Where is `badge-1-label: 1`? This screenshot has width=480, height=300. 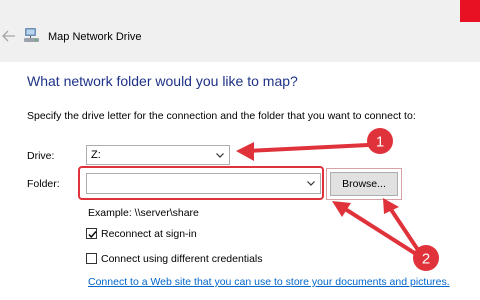 badge-1-label: 1 is located at coordinates (380, 142).